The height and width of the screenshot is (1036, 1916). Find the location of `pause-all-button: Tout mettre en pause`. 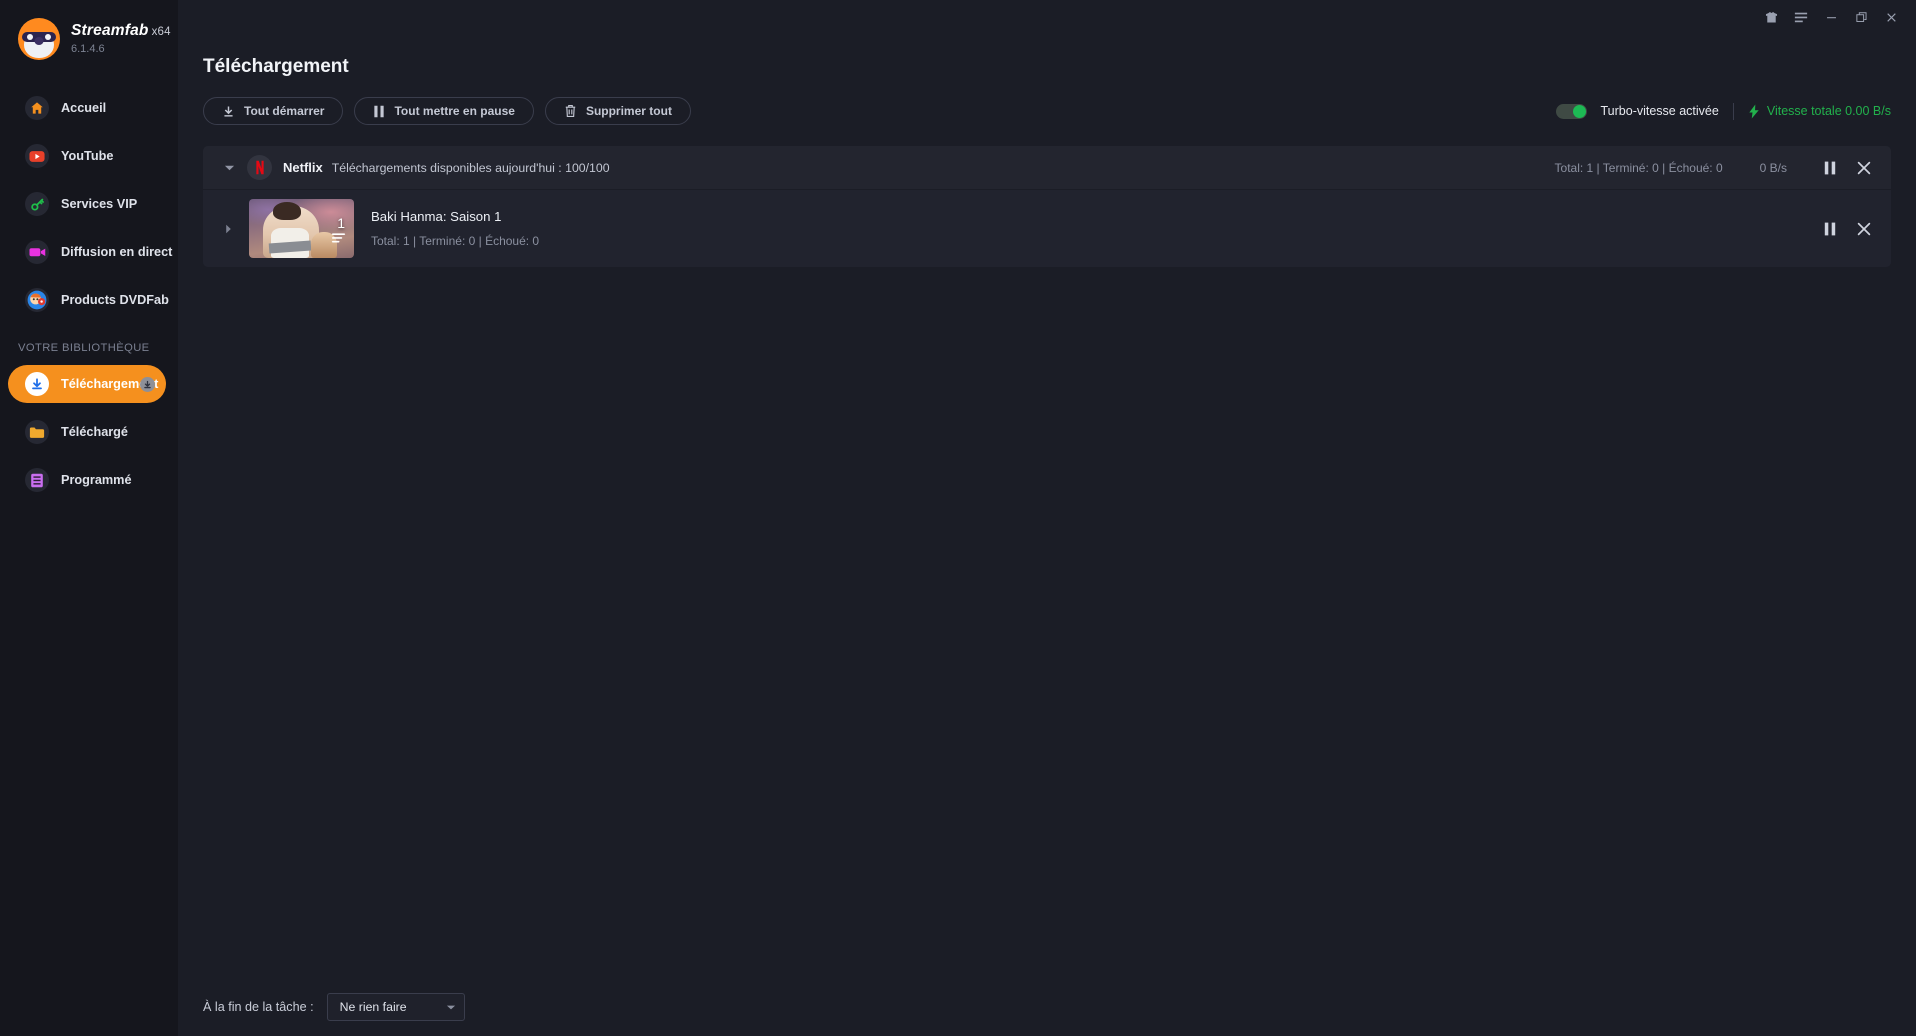

pause-all-button: Tout mettre en pause is located at coordinates (444, 111).